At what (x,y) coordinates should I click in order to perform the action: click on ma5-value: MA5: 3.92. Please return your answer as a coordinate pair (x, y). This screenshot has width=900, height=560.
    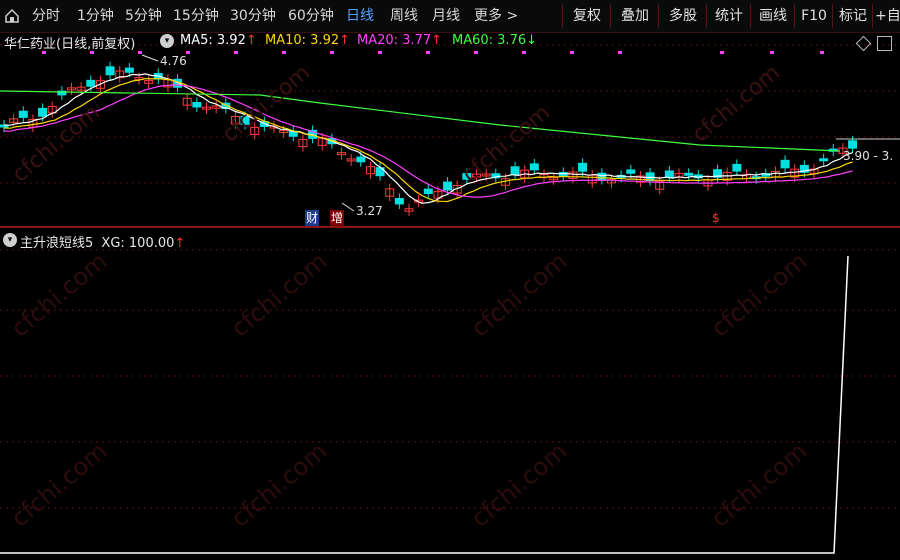
    Looking at the image, I should click on (213, 40).